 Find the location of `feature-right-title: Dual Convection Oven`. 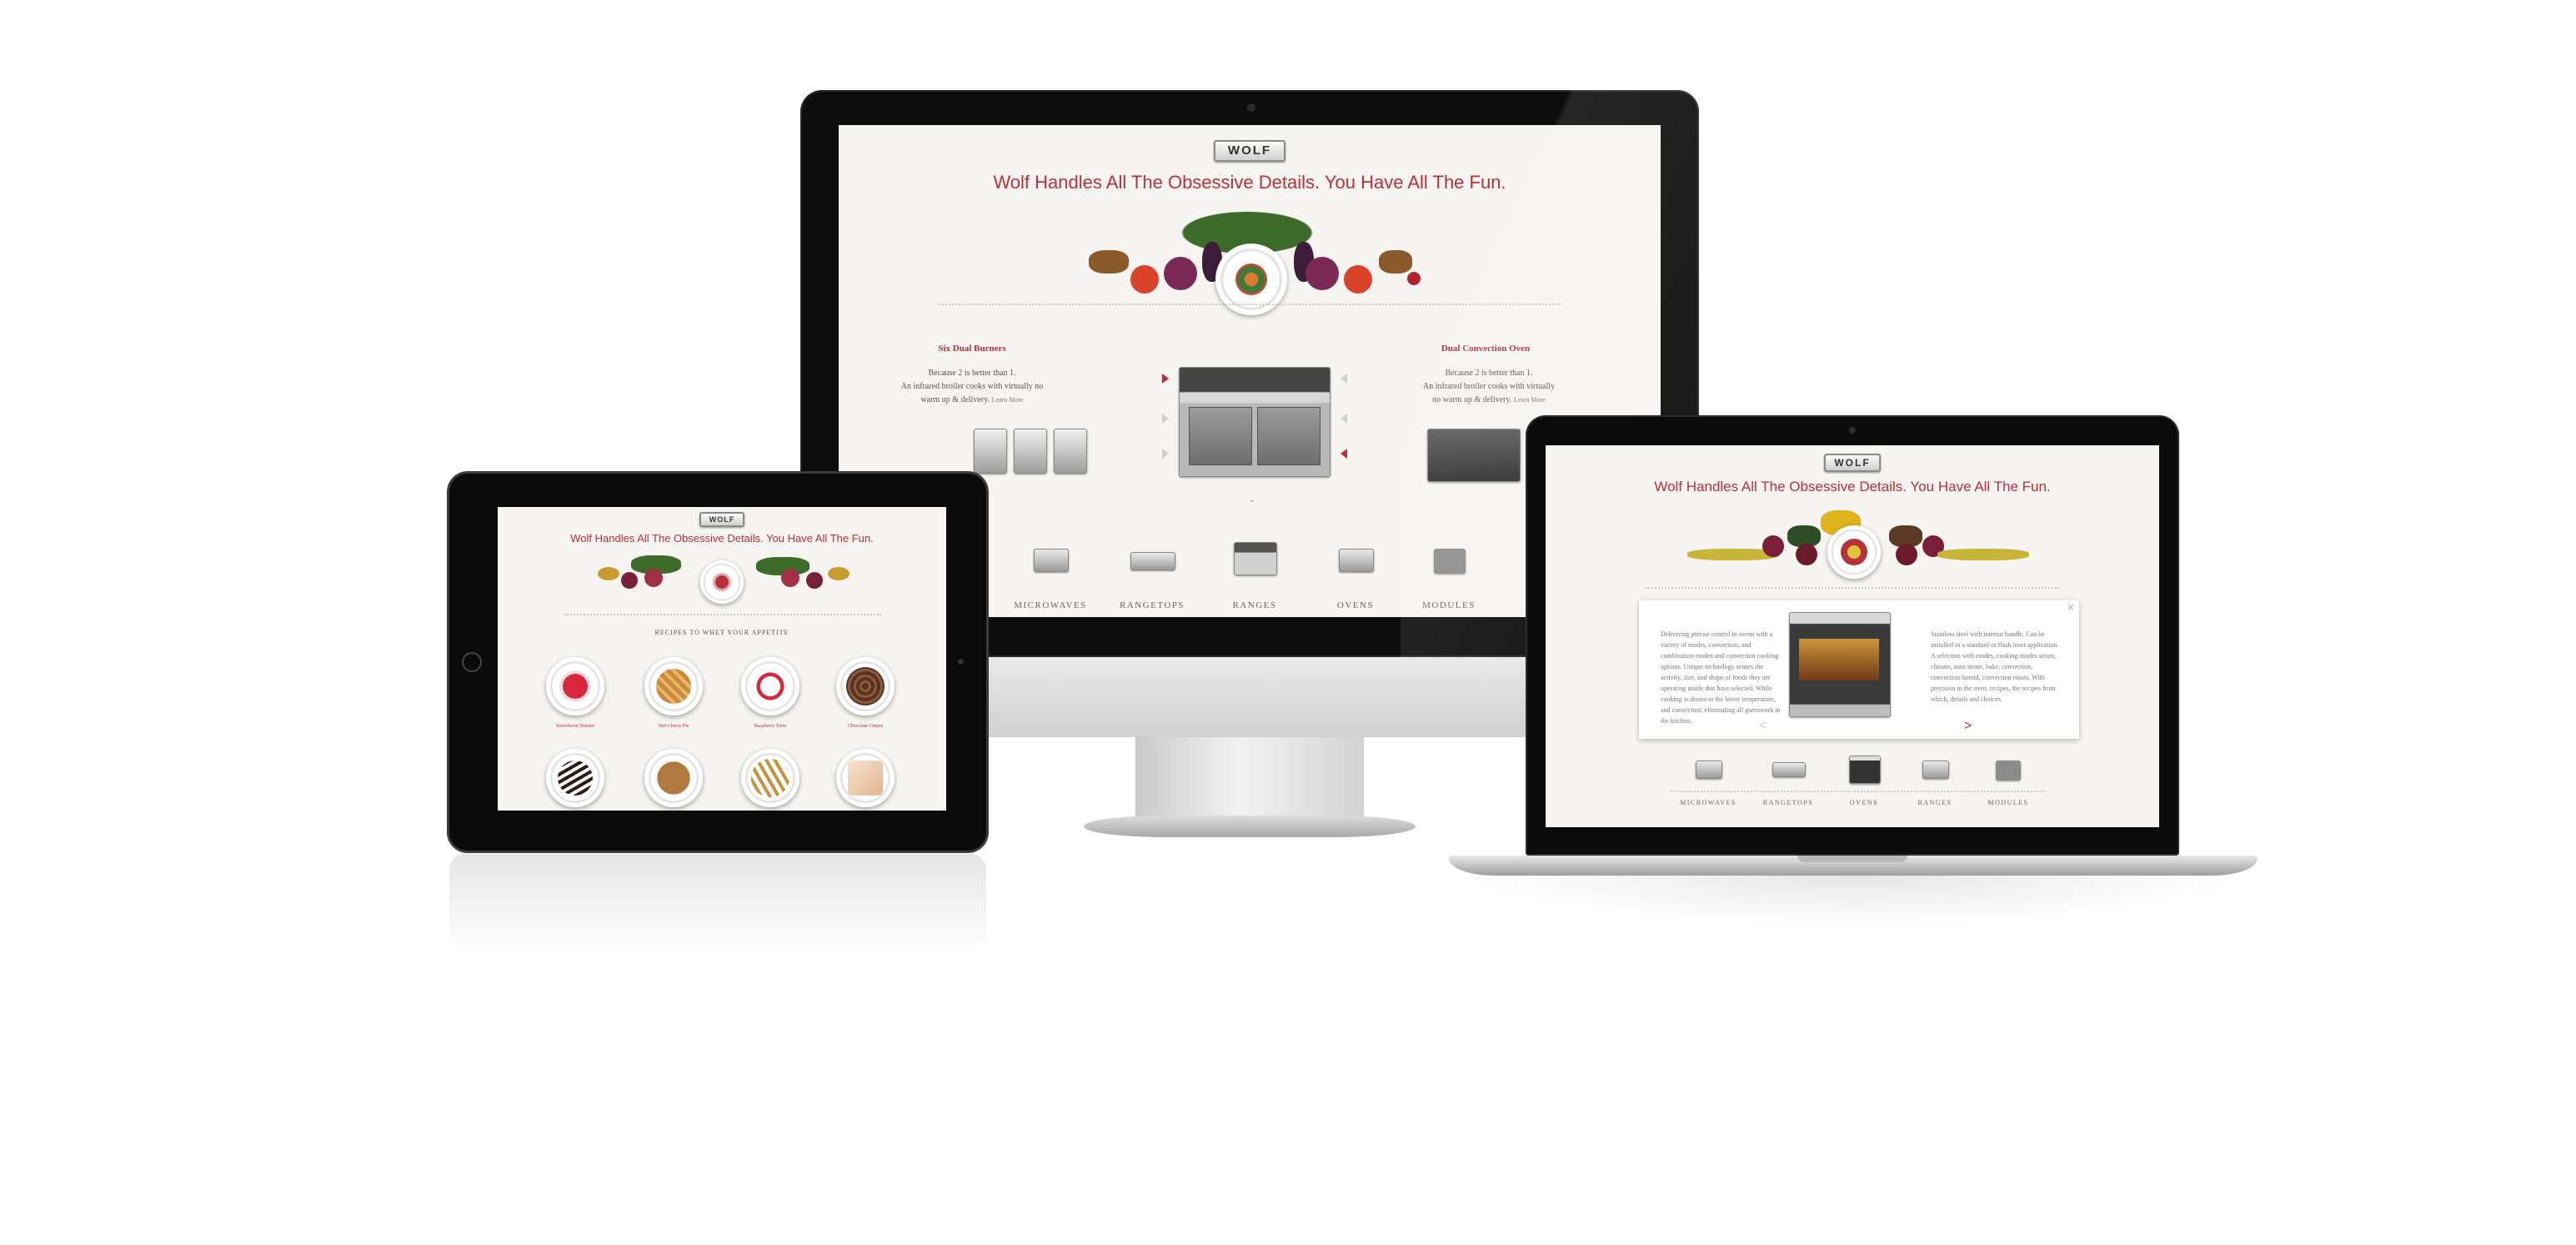

feature-right-title: Dual Convection Oven is located at coordinates (1486, 349).